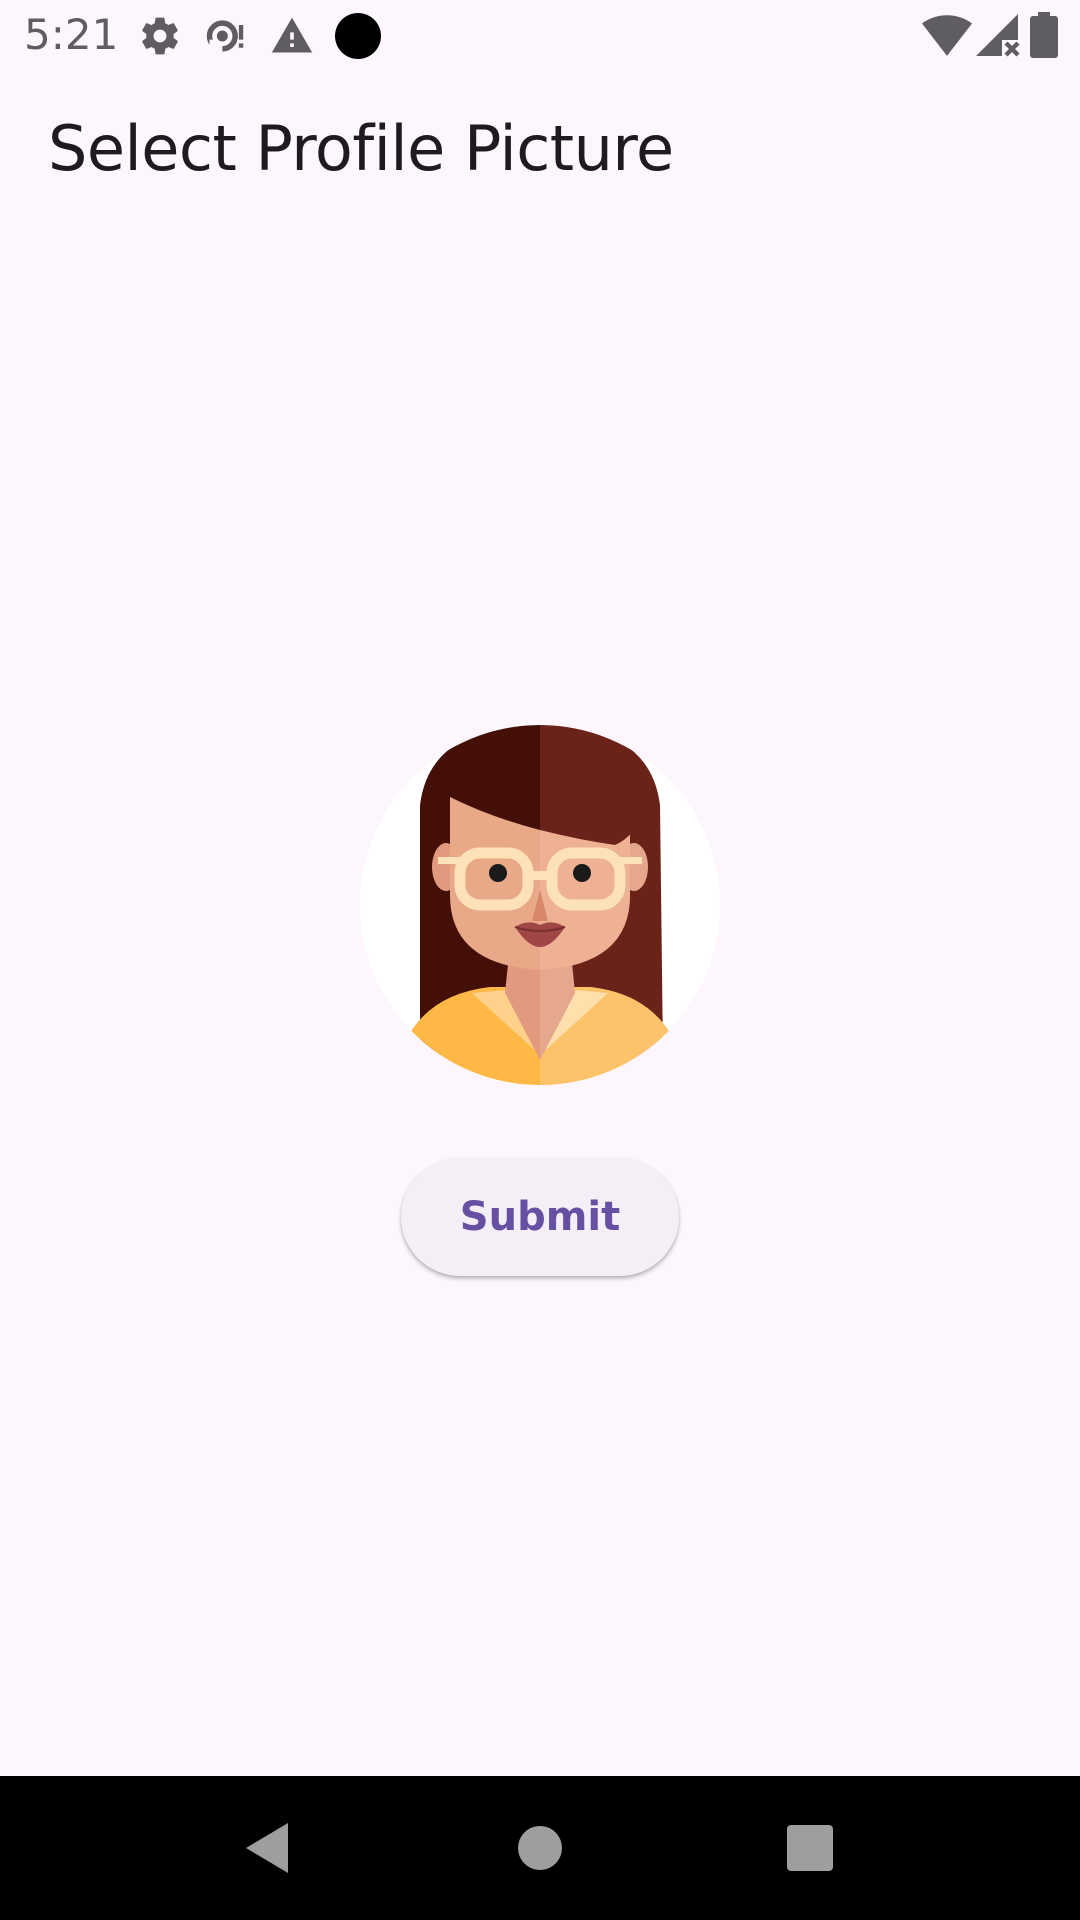 This screenshot has width=1080, height=1920. I want to click on submit-button: Submit, so click(540, 1217).